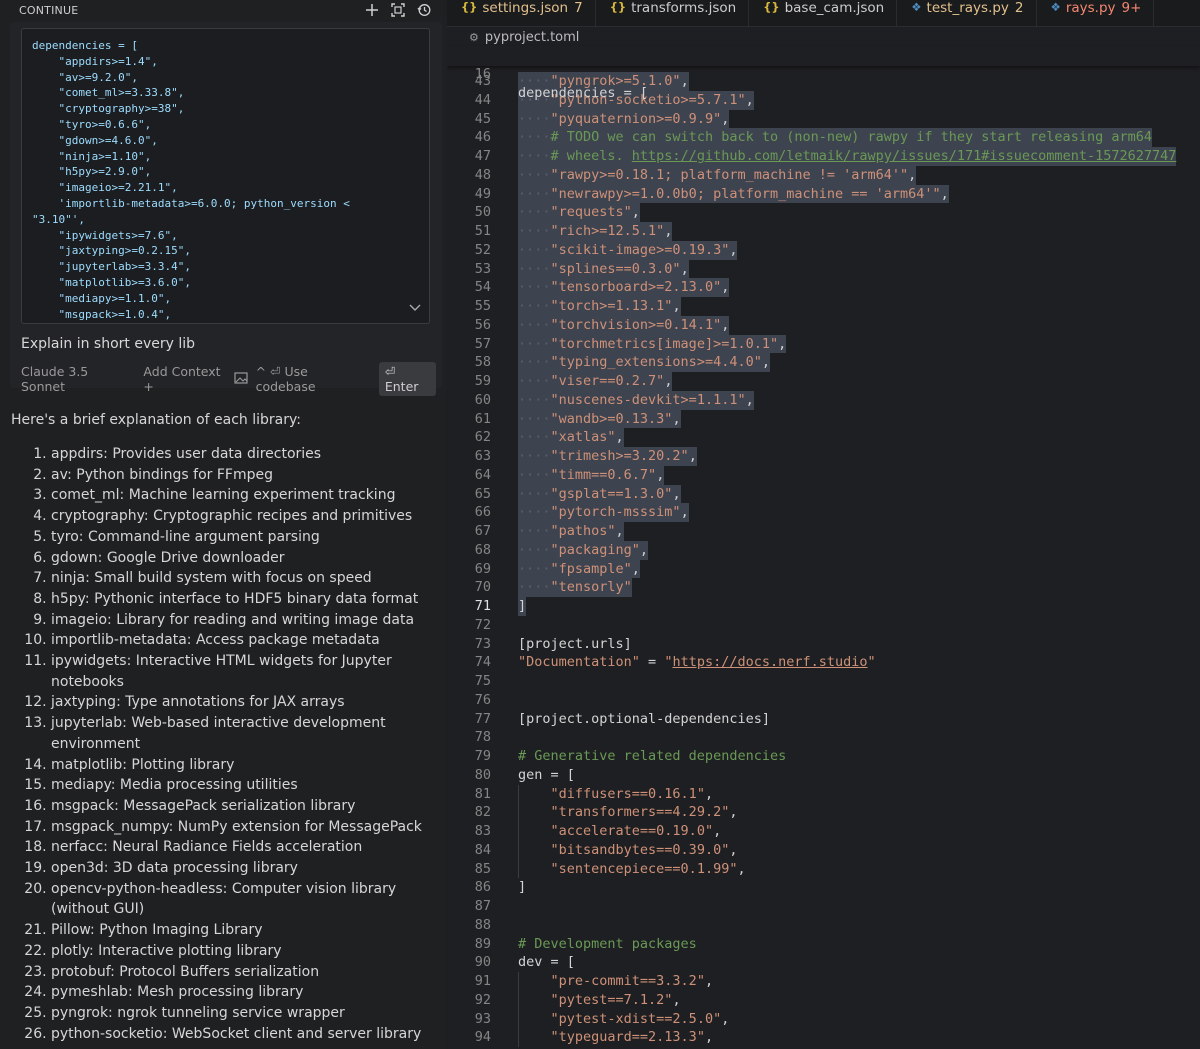 This screenshot has width=1200, height=1049. I want to click on code-line: 61 ····"wandb>=0.13.3",, so click(823, 419).